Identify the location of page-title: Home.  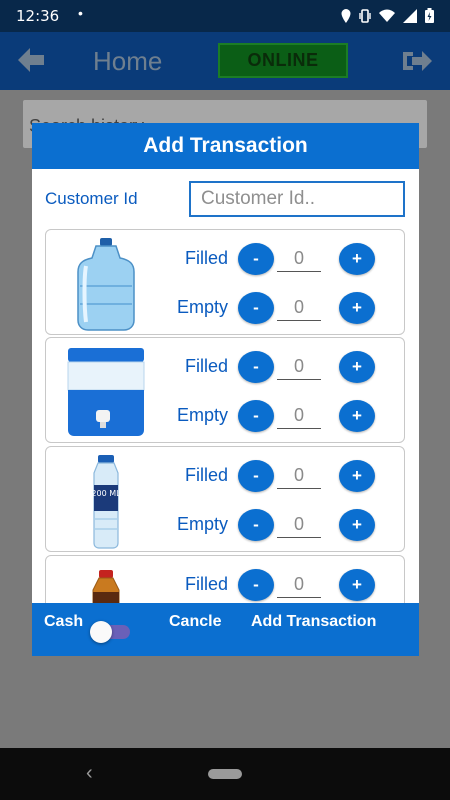
(128, 61).